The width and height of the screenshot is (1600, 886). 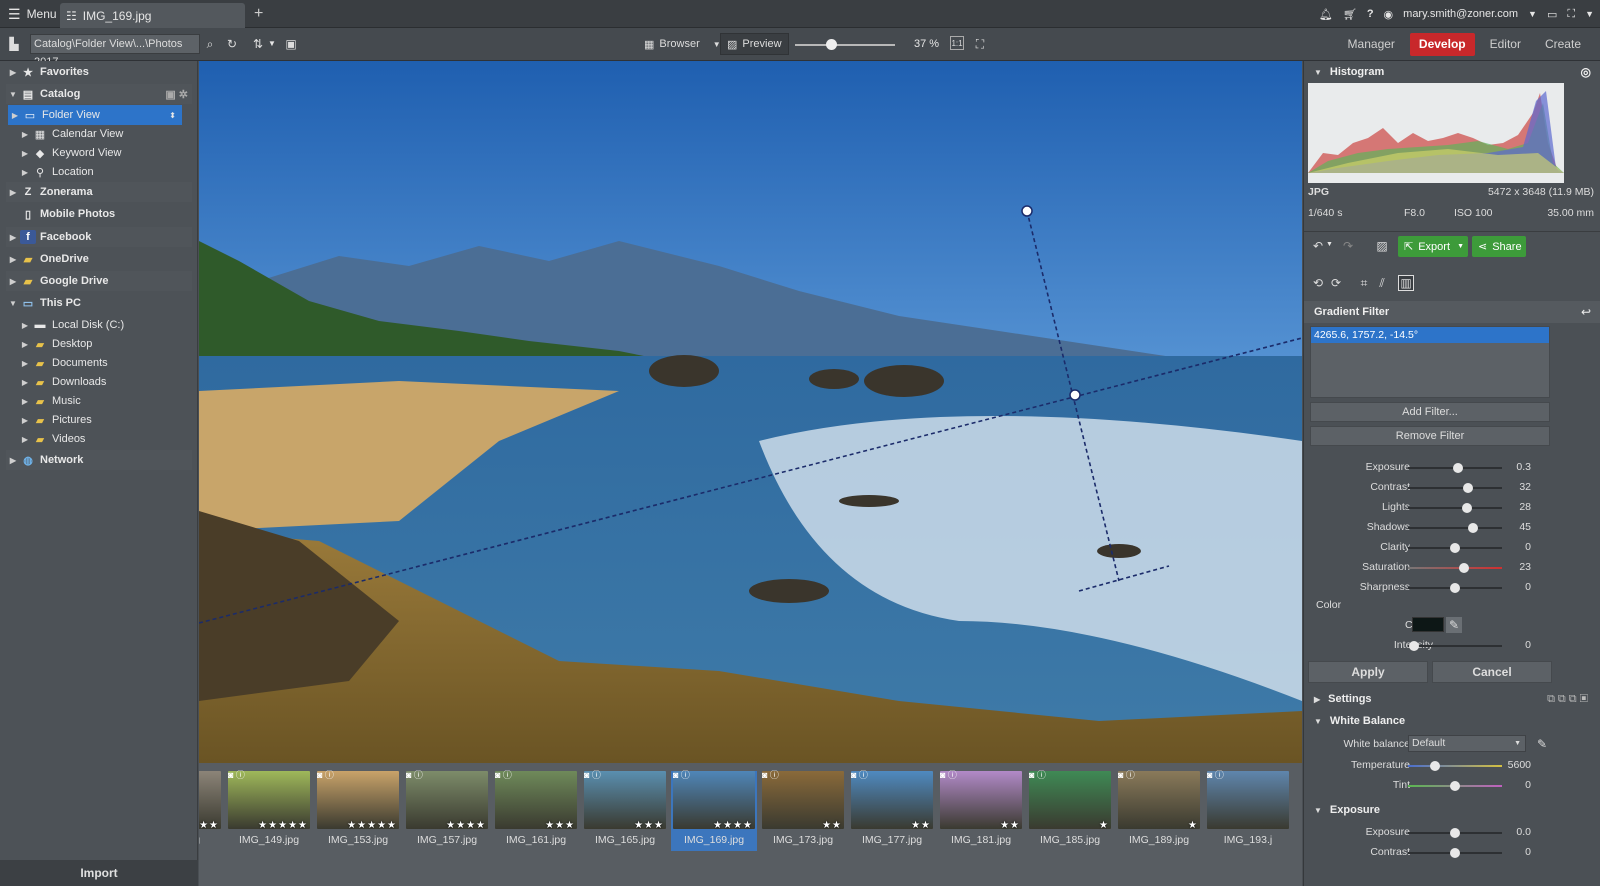 I want to click on zoom-slider-knob, so click(x=831, y=44).